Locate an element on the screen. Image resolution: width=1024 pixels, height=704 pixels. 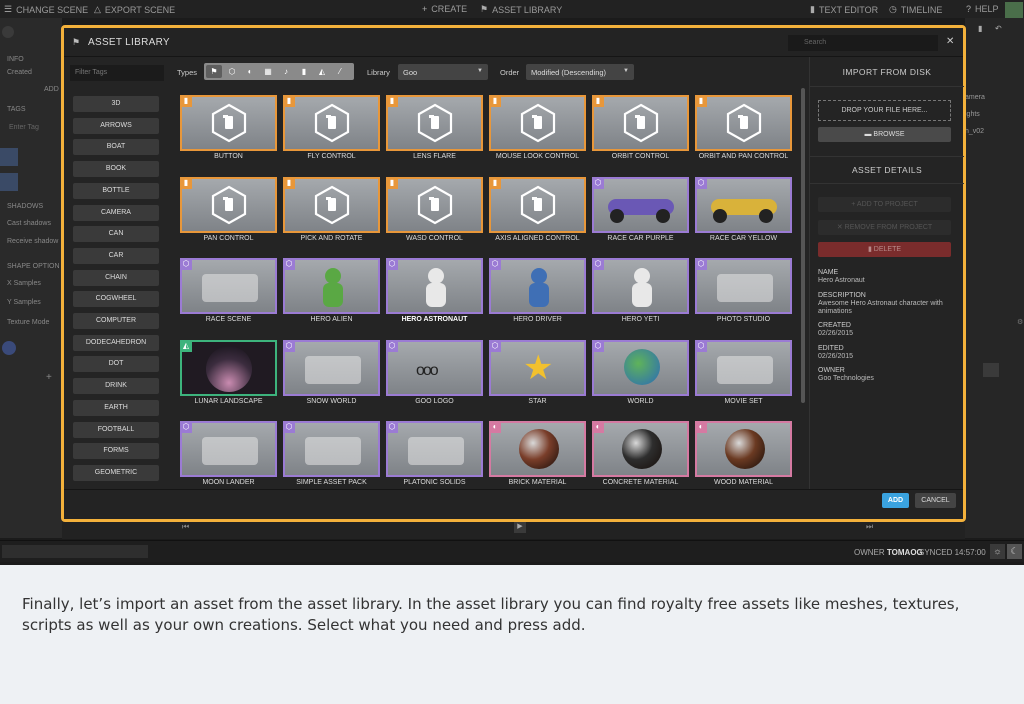
tag-button: COGWHEEL is located at coordinates (116, 299).